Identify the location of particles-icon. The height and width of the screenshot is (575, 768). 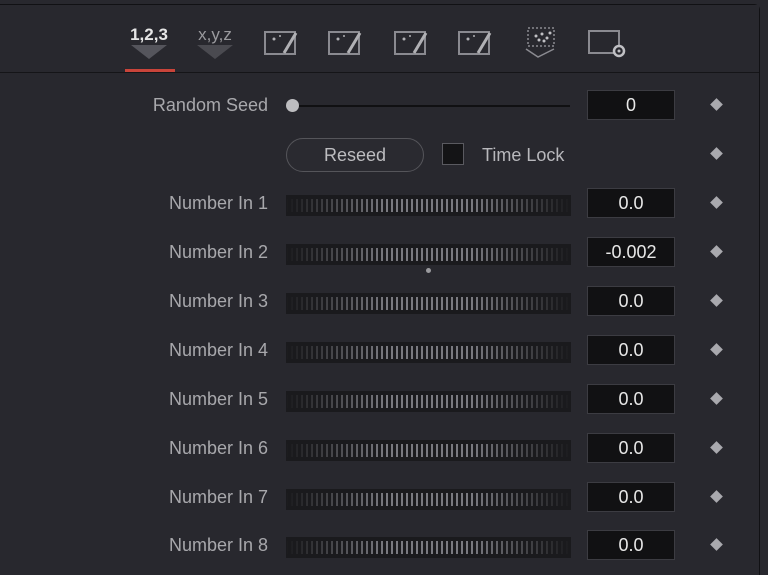
(540, 42).